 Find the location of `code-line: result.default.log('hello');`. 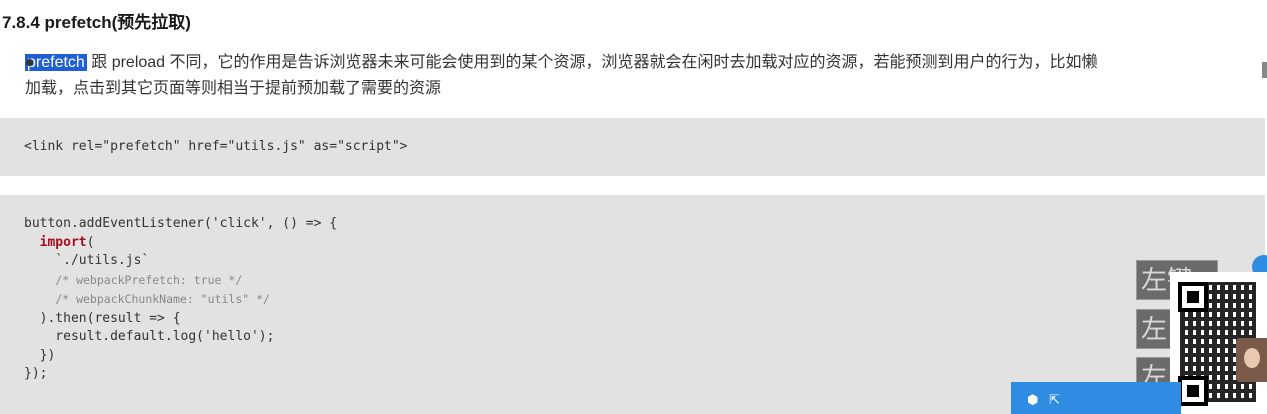

code-line: result.default.log('hello'); is located at coordinates (149, 336).